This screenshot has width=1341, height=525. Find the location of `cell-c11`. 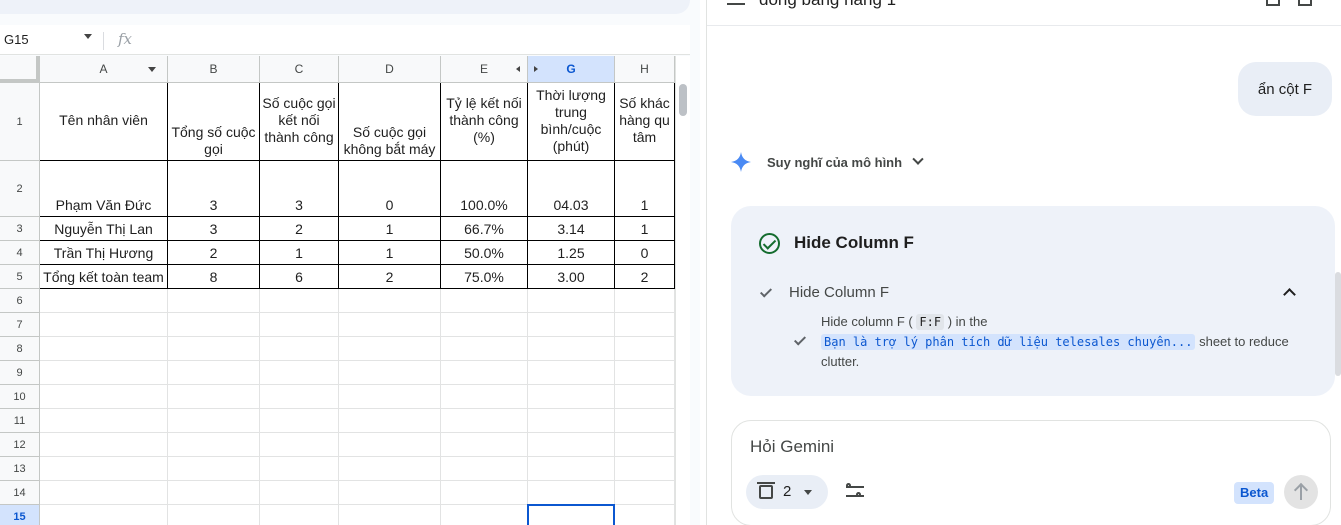

cell-c11 is located at coordinates (299, 421).